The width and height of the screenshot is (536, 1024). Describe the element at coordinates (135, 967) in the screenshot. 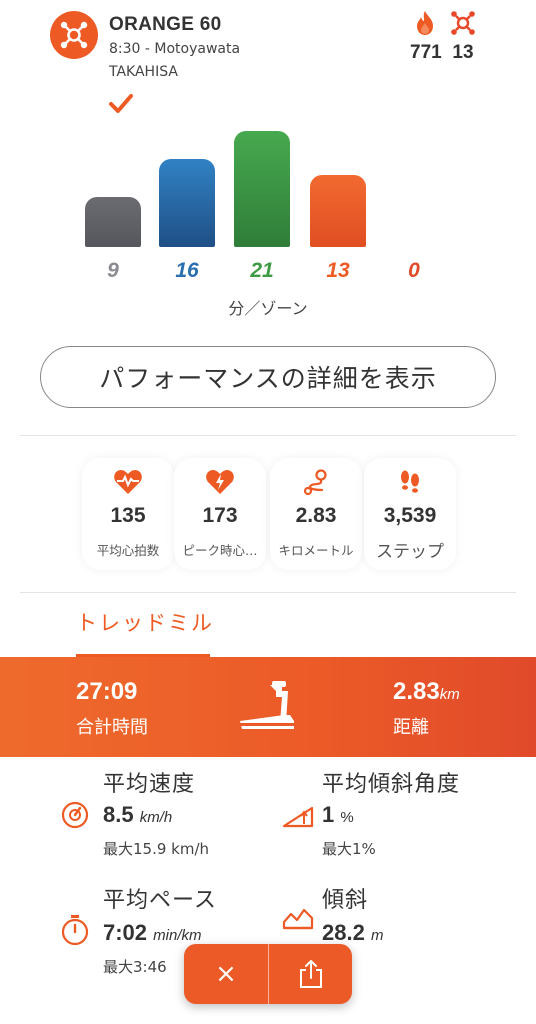

I see `max-pace: 最大3:46` at that location.